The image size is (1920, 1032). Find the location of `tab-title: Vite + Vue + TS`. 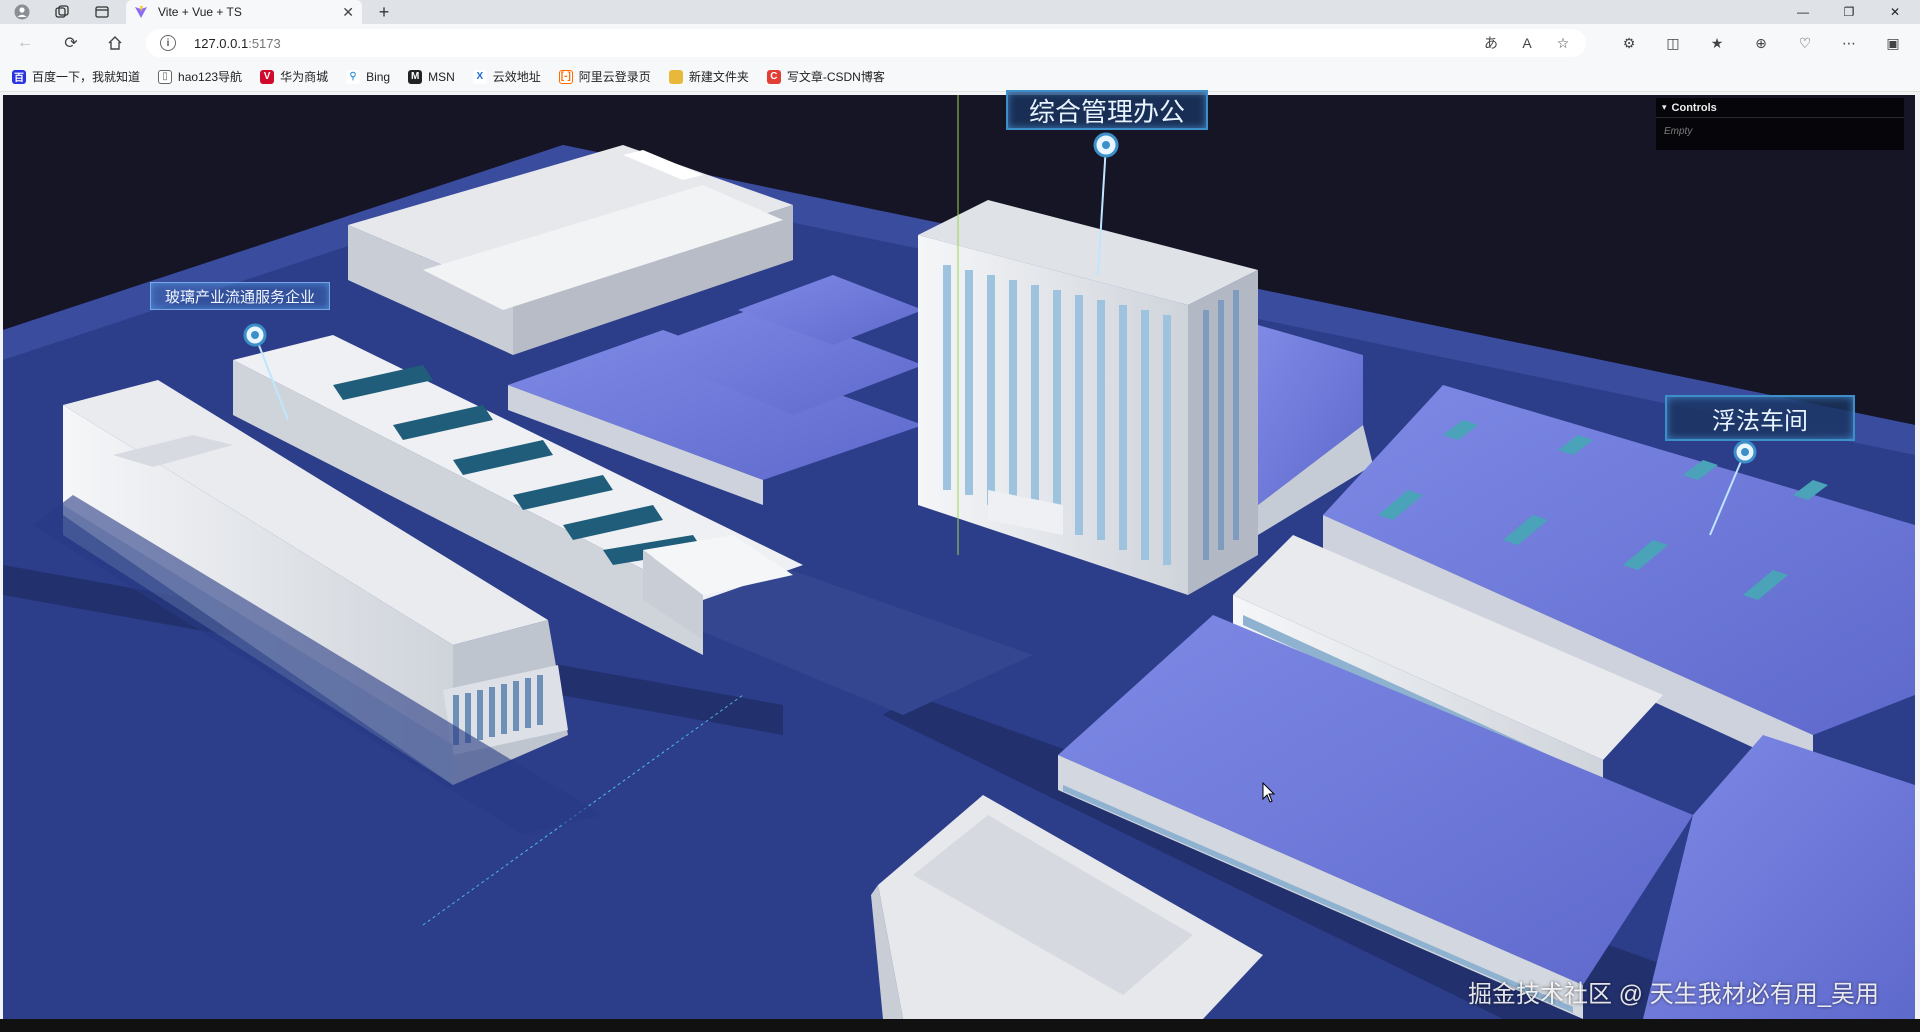

tab-title: Vite + Vue + TS is located at coordinates (200, 12).